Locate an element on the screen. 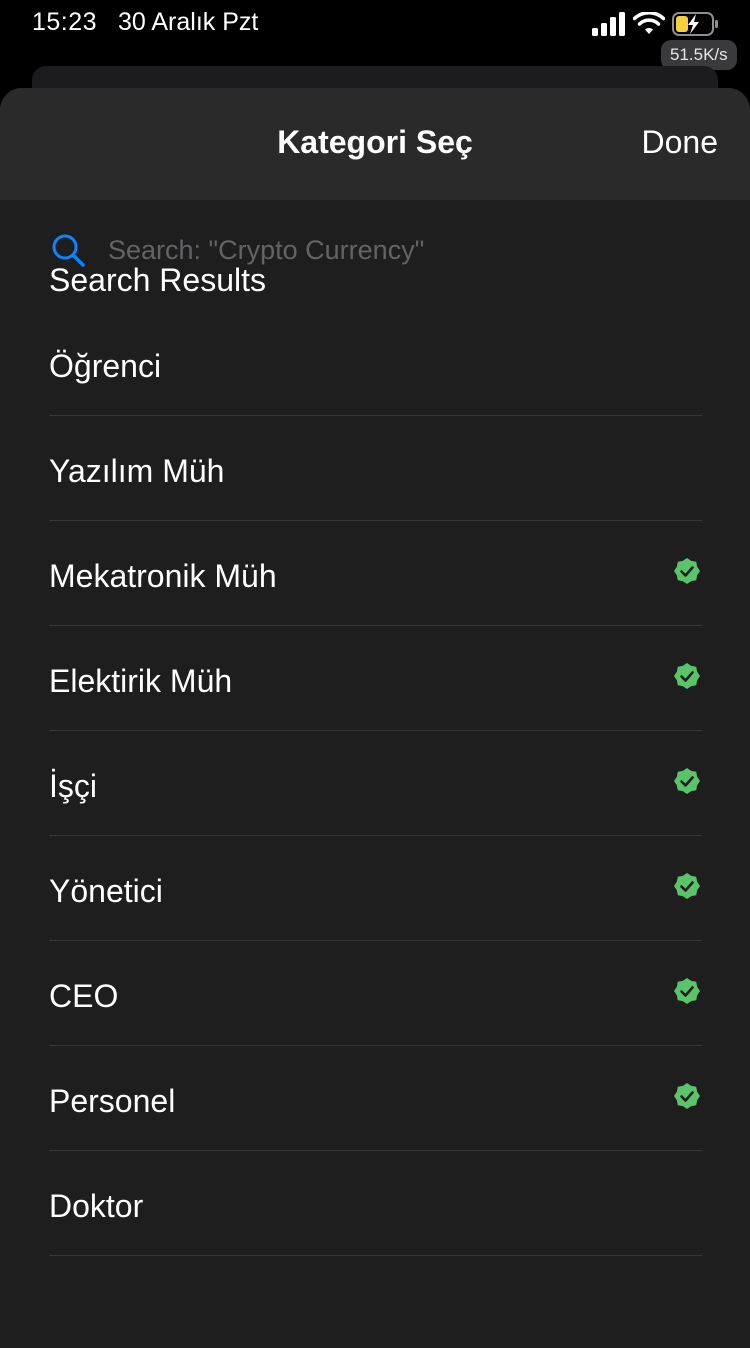 The image size is (750, 1348). list-item: Elektirik Müh is located at coordinates (375, 678).